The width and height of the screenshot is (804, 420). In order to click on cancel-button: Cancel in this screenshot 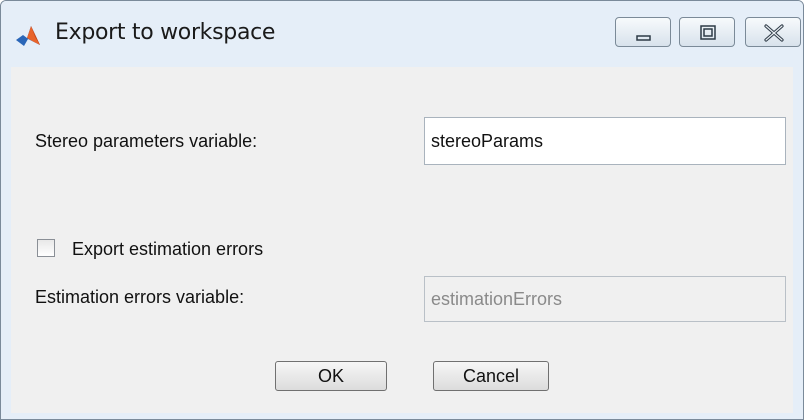, I will do `click(491, 376)`.